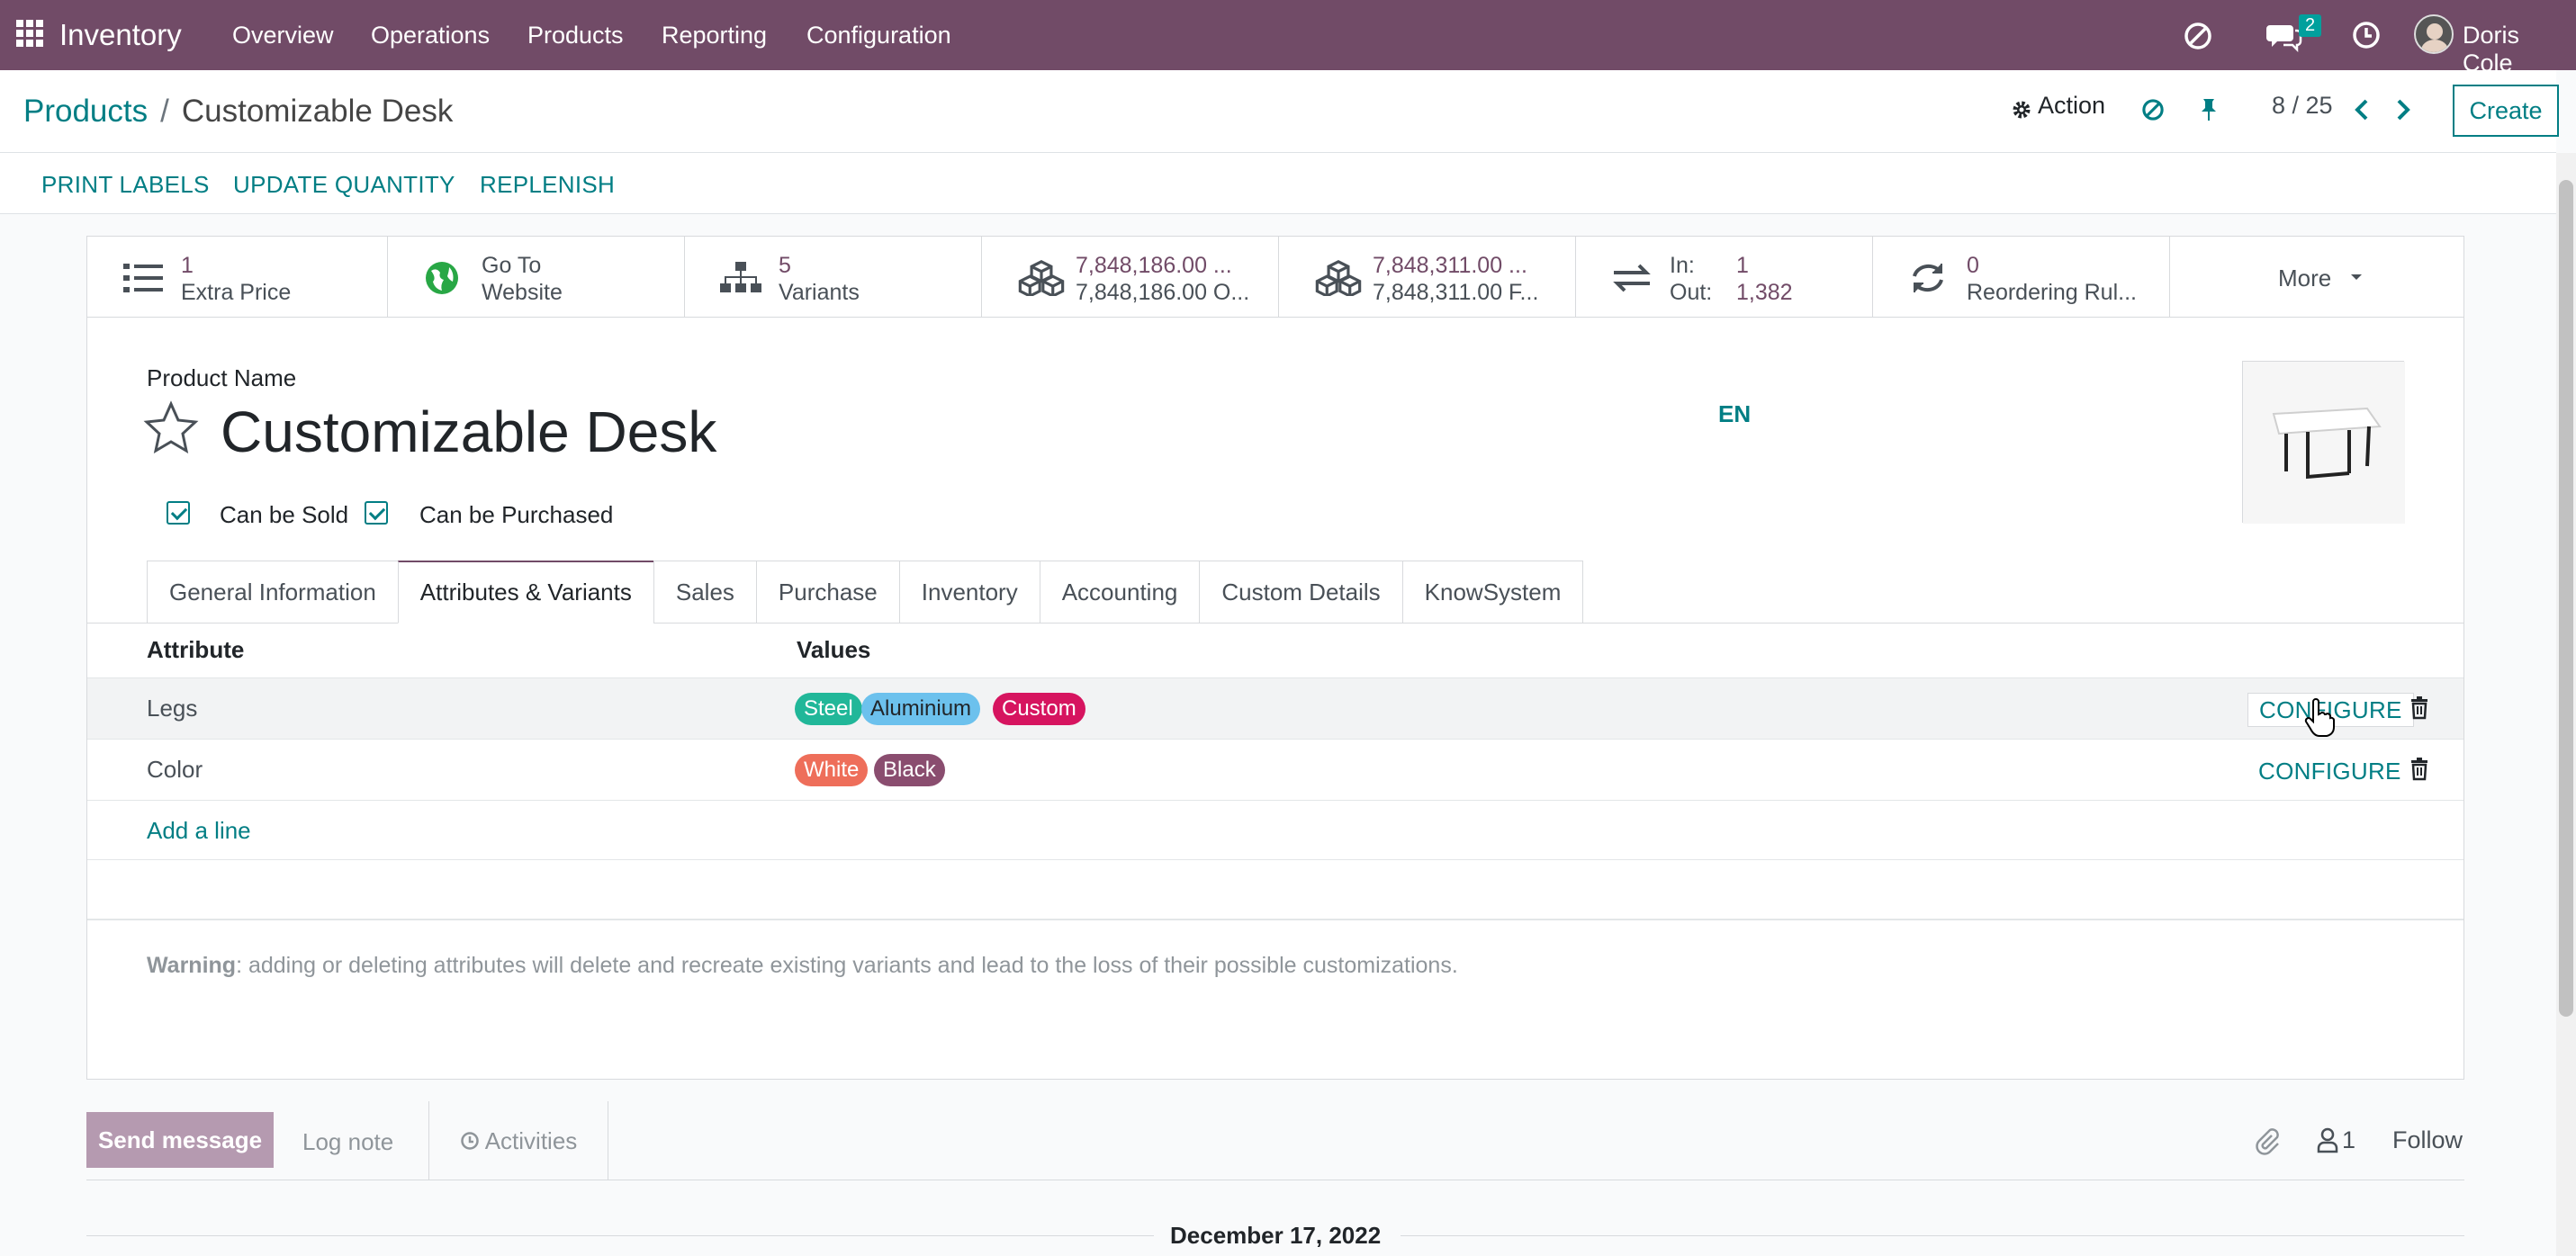  Describe the element at coordinates (125, 185) in the screenshot. I see `print-labels-button: PRINT LABELS` at that location.